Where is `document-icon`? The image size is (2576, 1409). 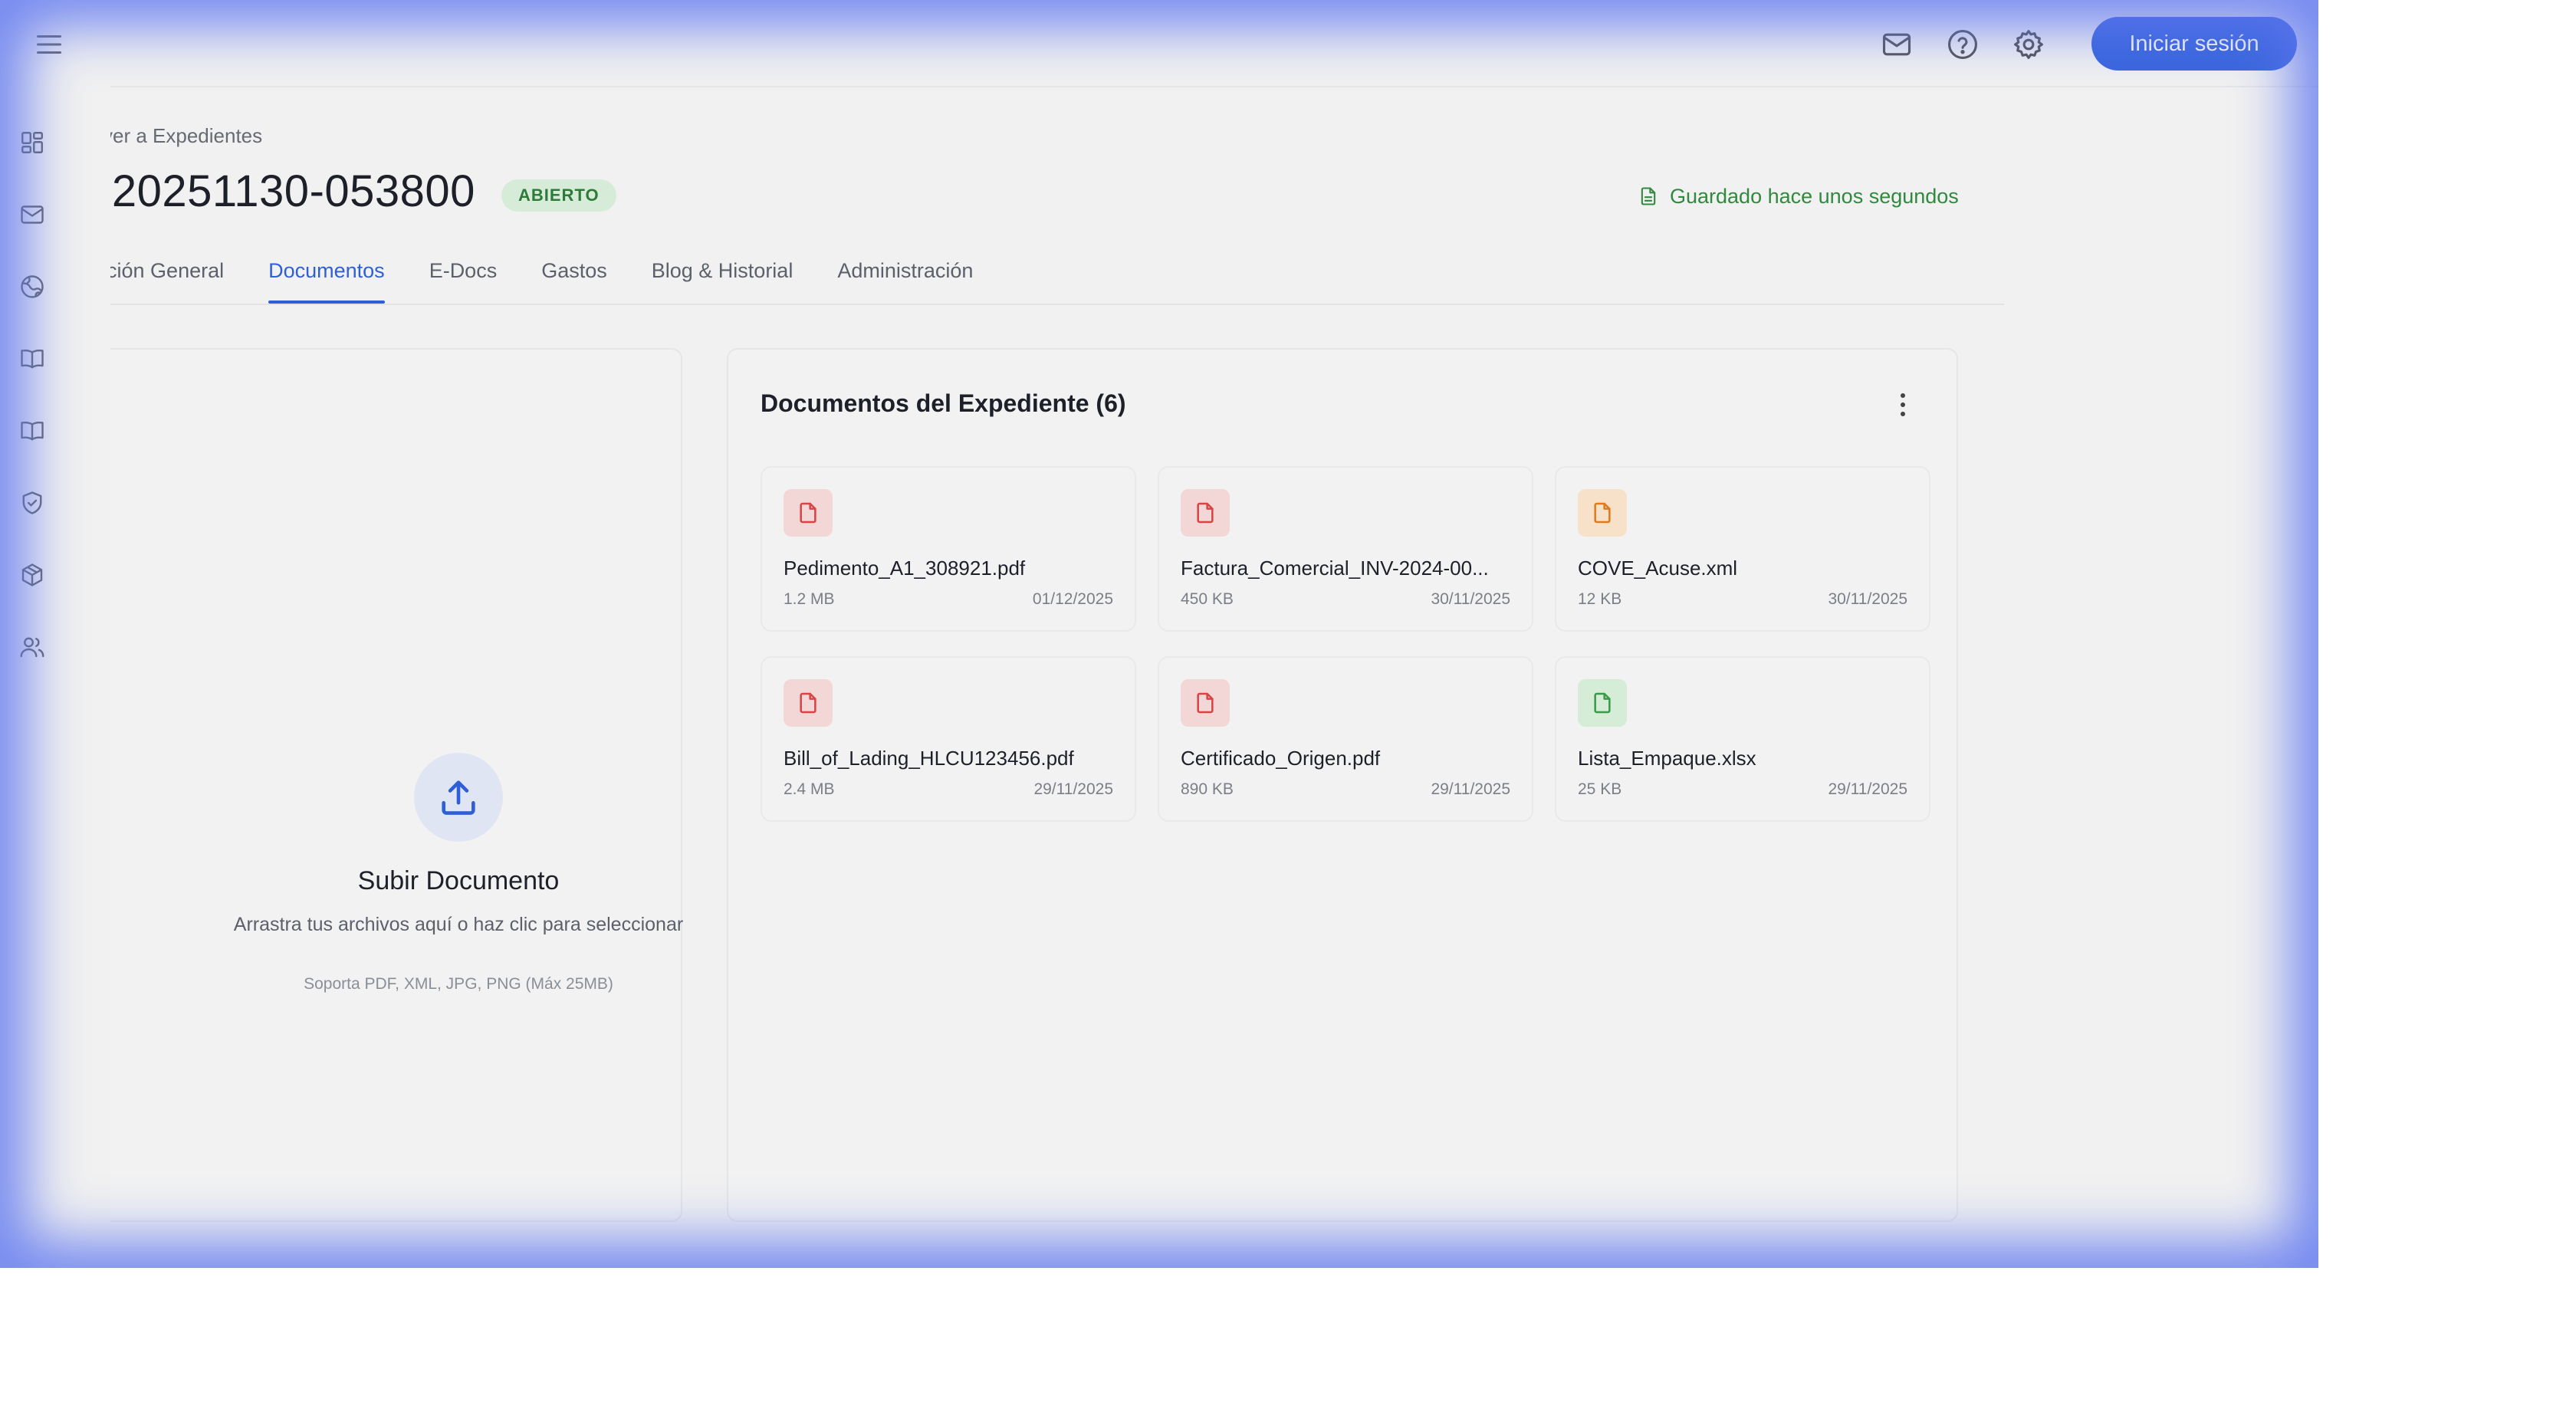
document-icon is located at coordinates (1649, 196).